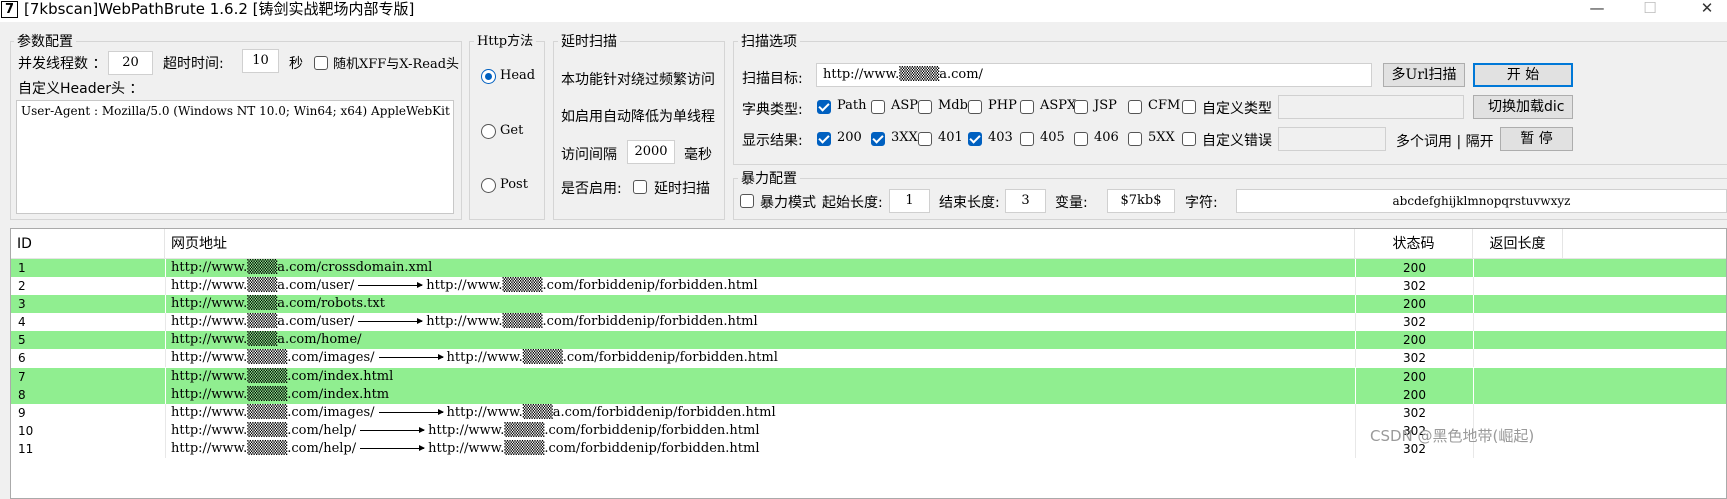  I want to click on show-5xx-checkbox, so click(1135, 139).